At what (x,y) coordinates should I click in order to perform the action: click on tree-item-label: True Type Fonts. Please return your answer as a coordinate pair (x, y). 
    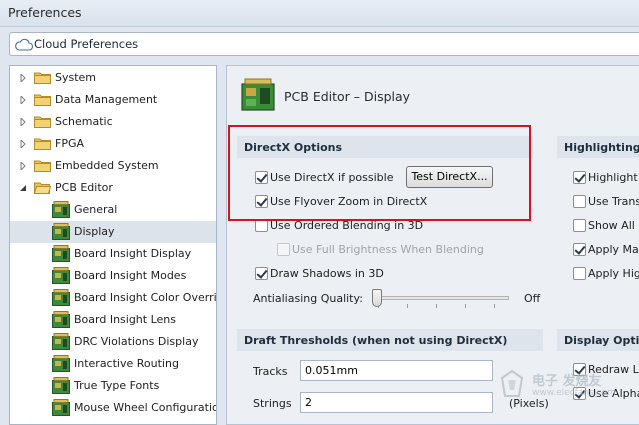
    Looking at the image, I should click on (117, 385).